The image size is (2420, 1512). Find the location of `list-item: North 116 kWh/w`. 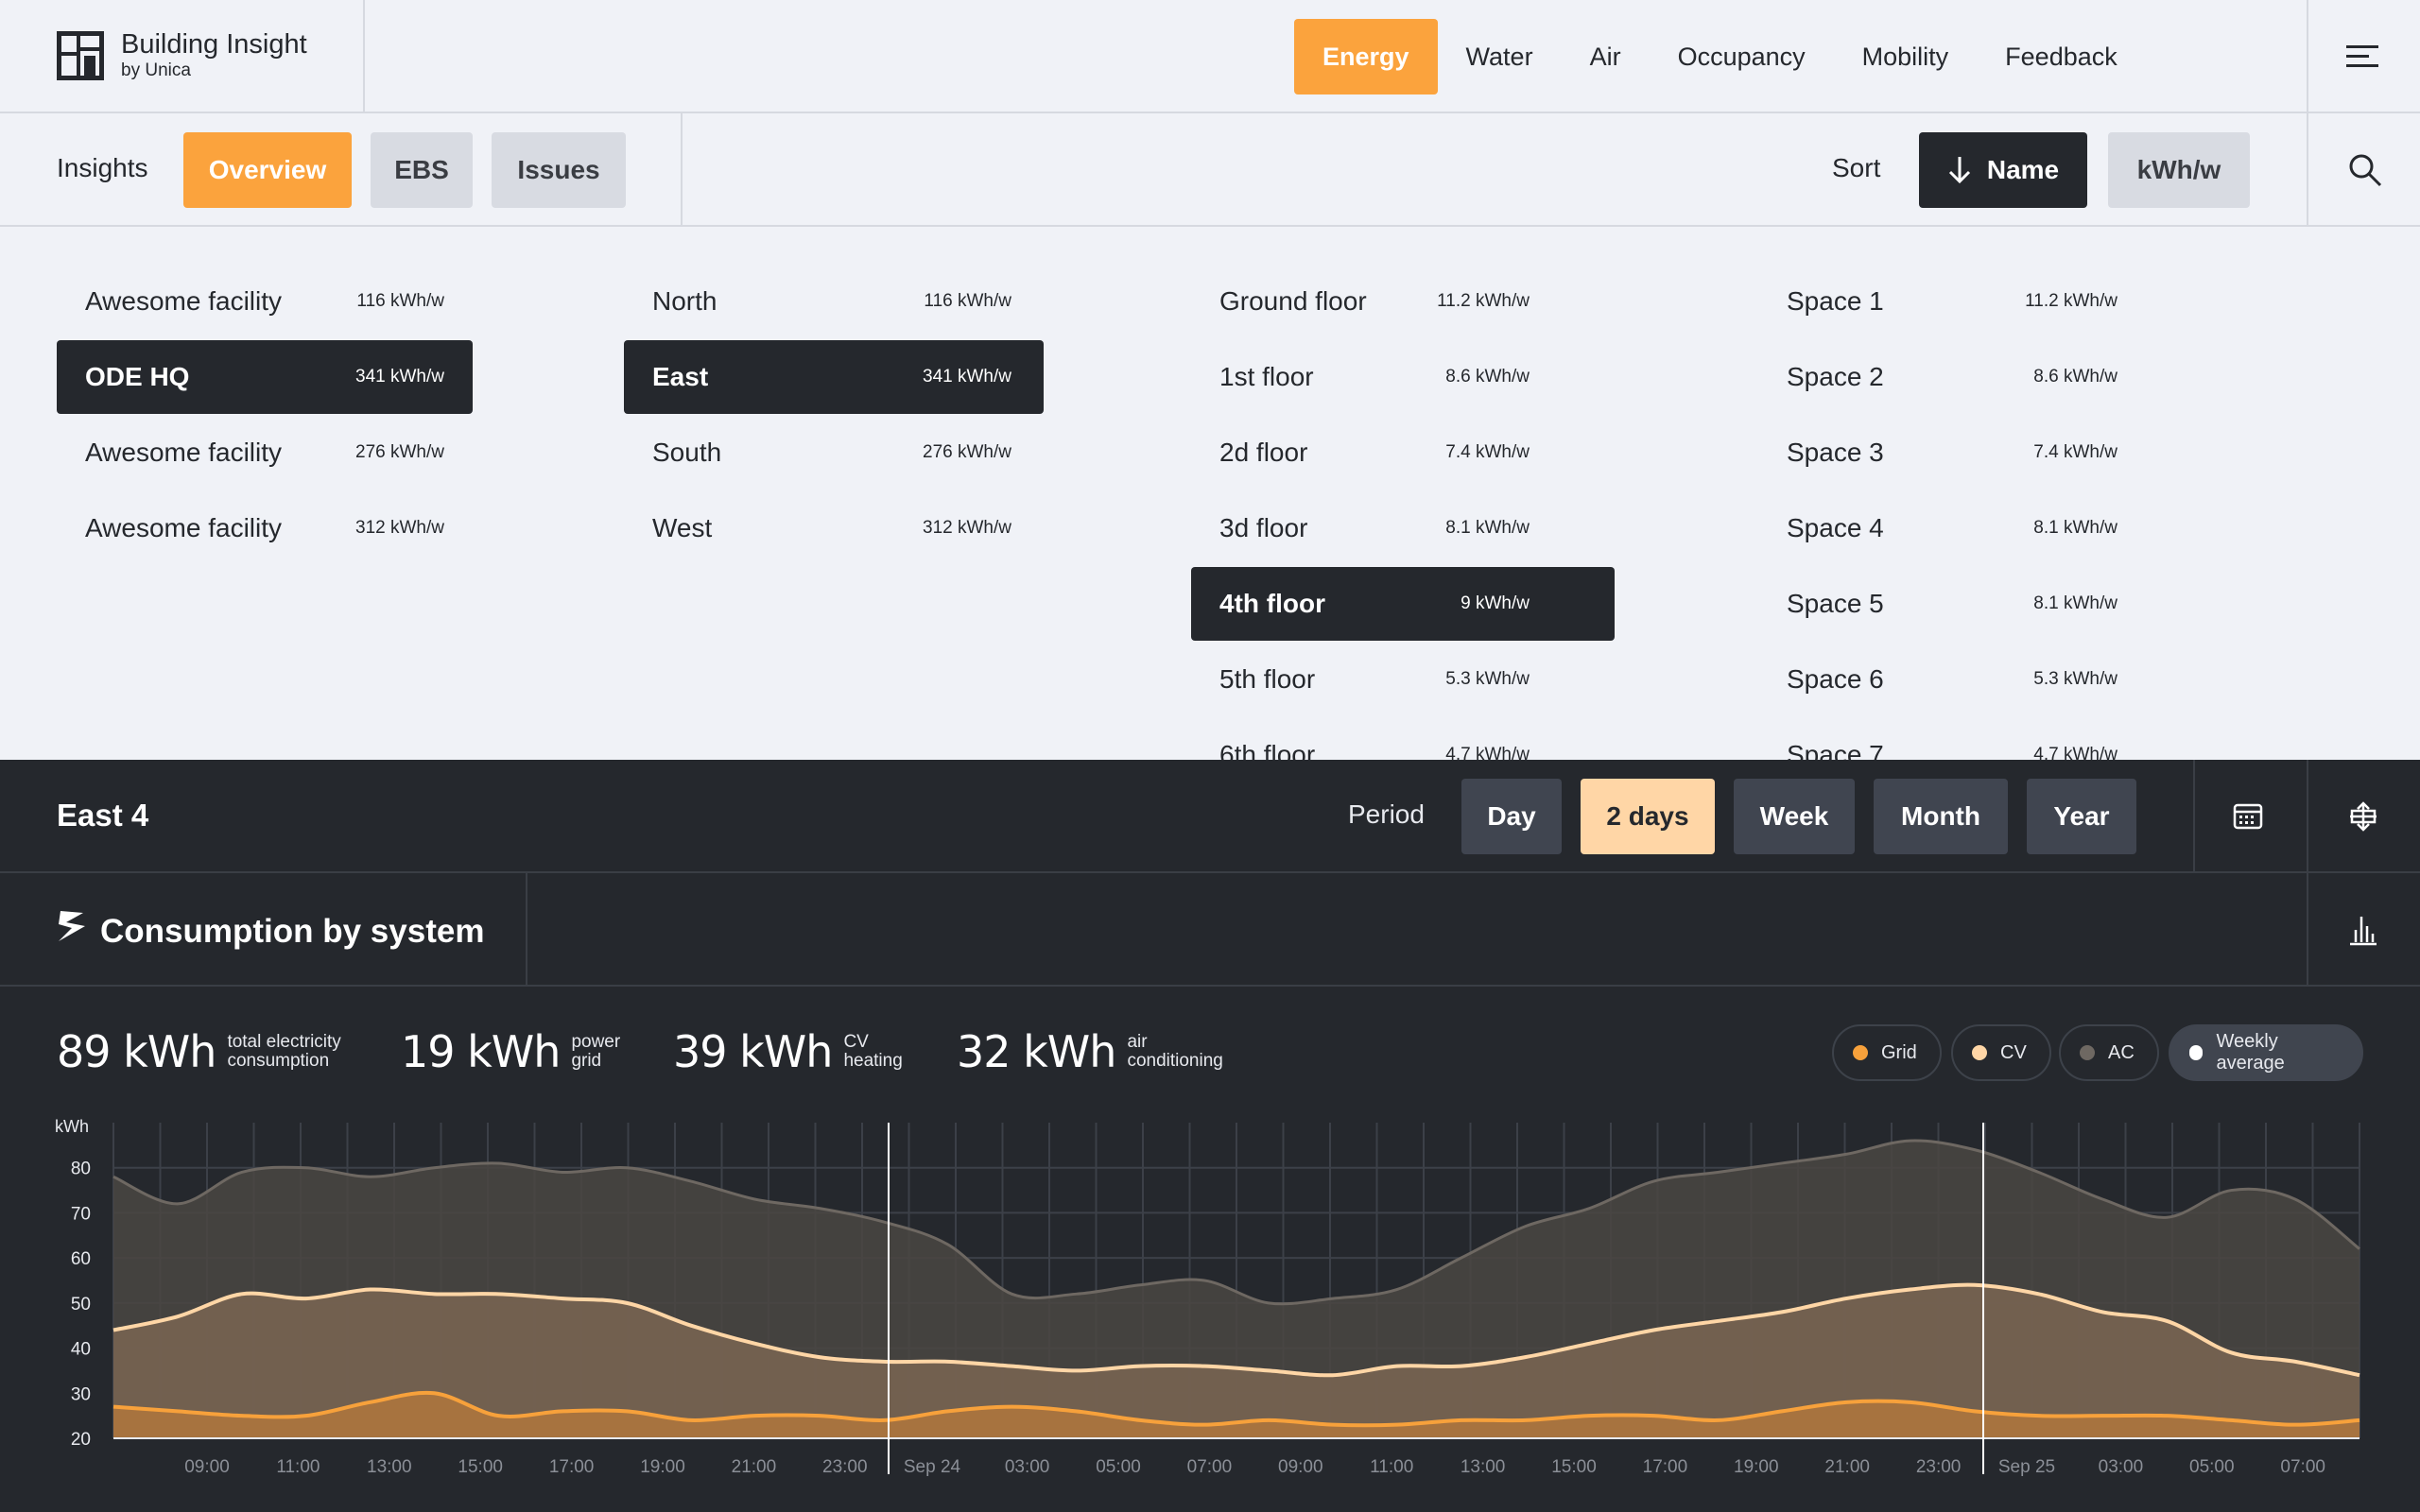

list-item: North 116 kWh/w is located at coordinates (834, 301).